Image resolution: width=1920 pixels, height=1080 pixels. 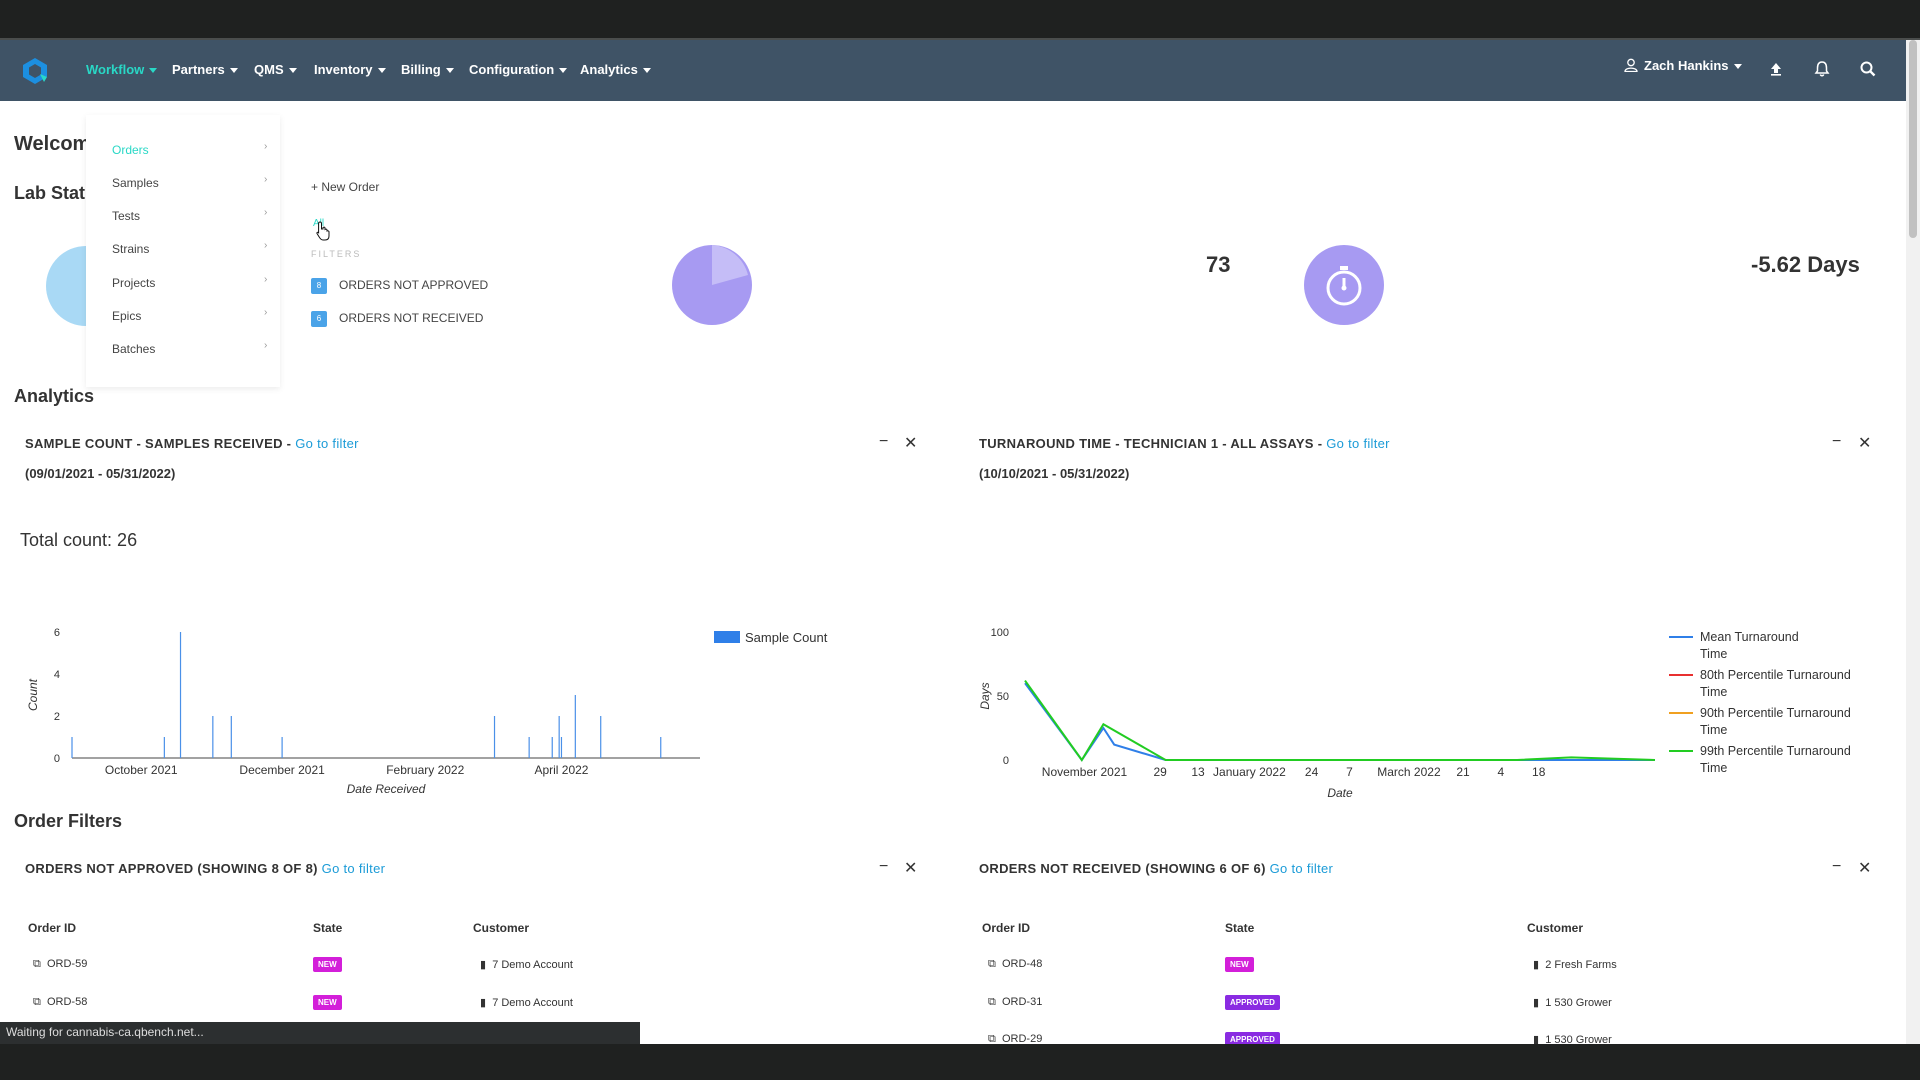 I want to click on user-menu: Zach Hankins, so click(x=1683, y=65).